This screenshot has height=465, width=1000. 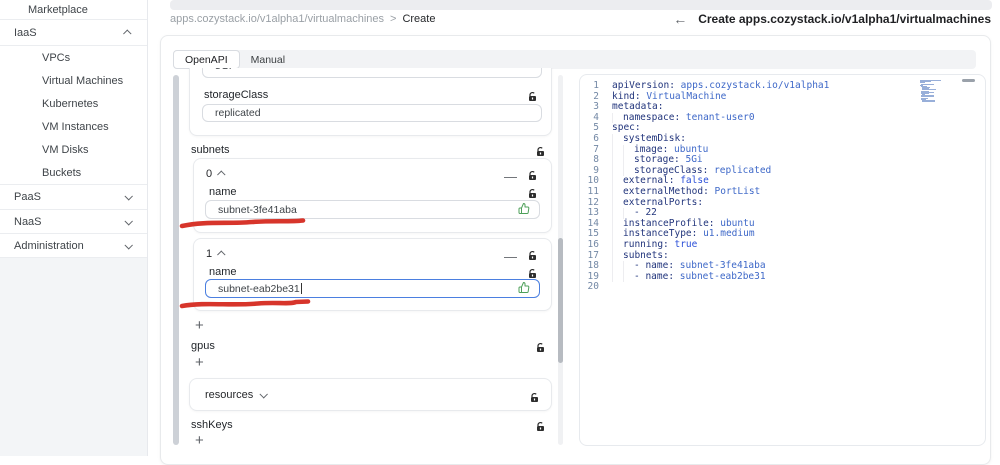 I want to click on resources-label: resources, so click(x=229, y=395).